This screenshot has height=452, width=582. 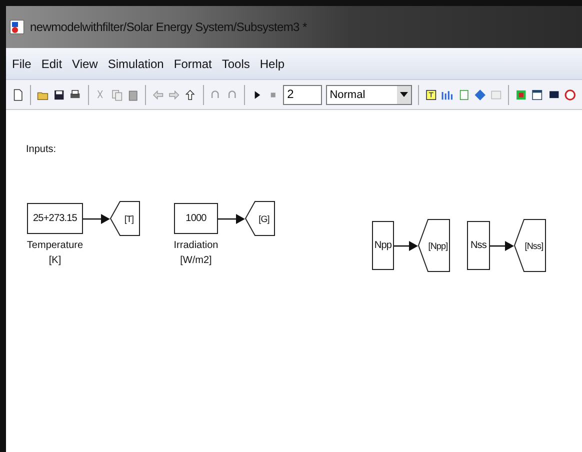 What do you see at coordinates (193, 63) in the screenshot?
I see `menu-item: Format` at bounding box center [193, 63].